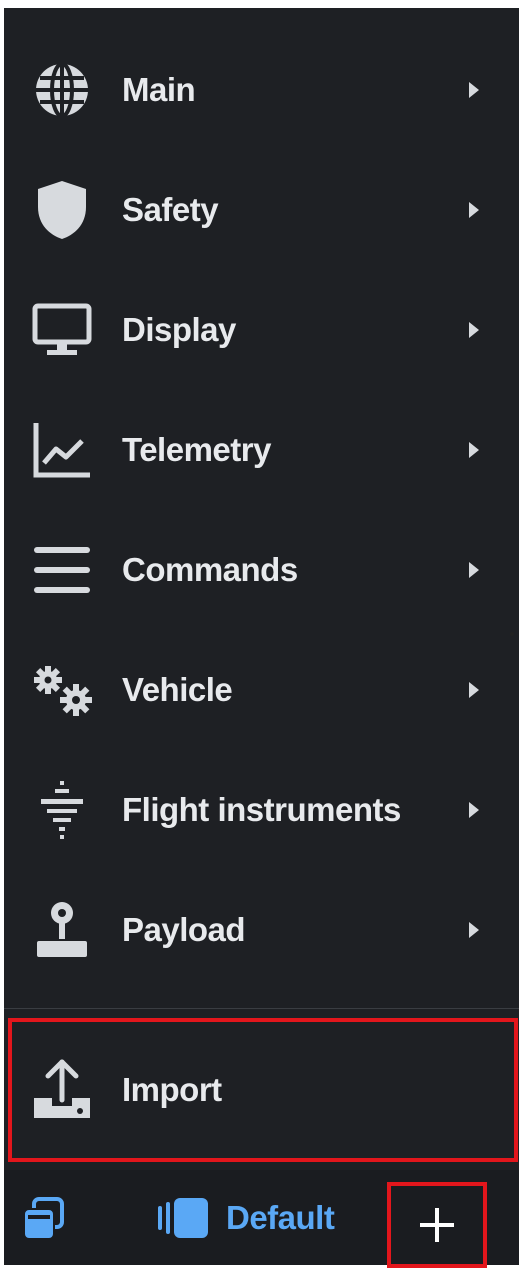  I want to click on line-chart-icon, so click(62, 450).